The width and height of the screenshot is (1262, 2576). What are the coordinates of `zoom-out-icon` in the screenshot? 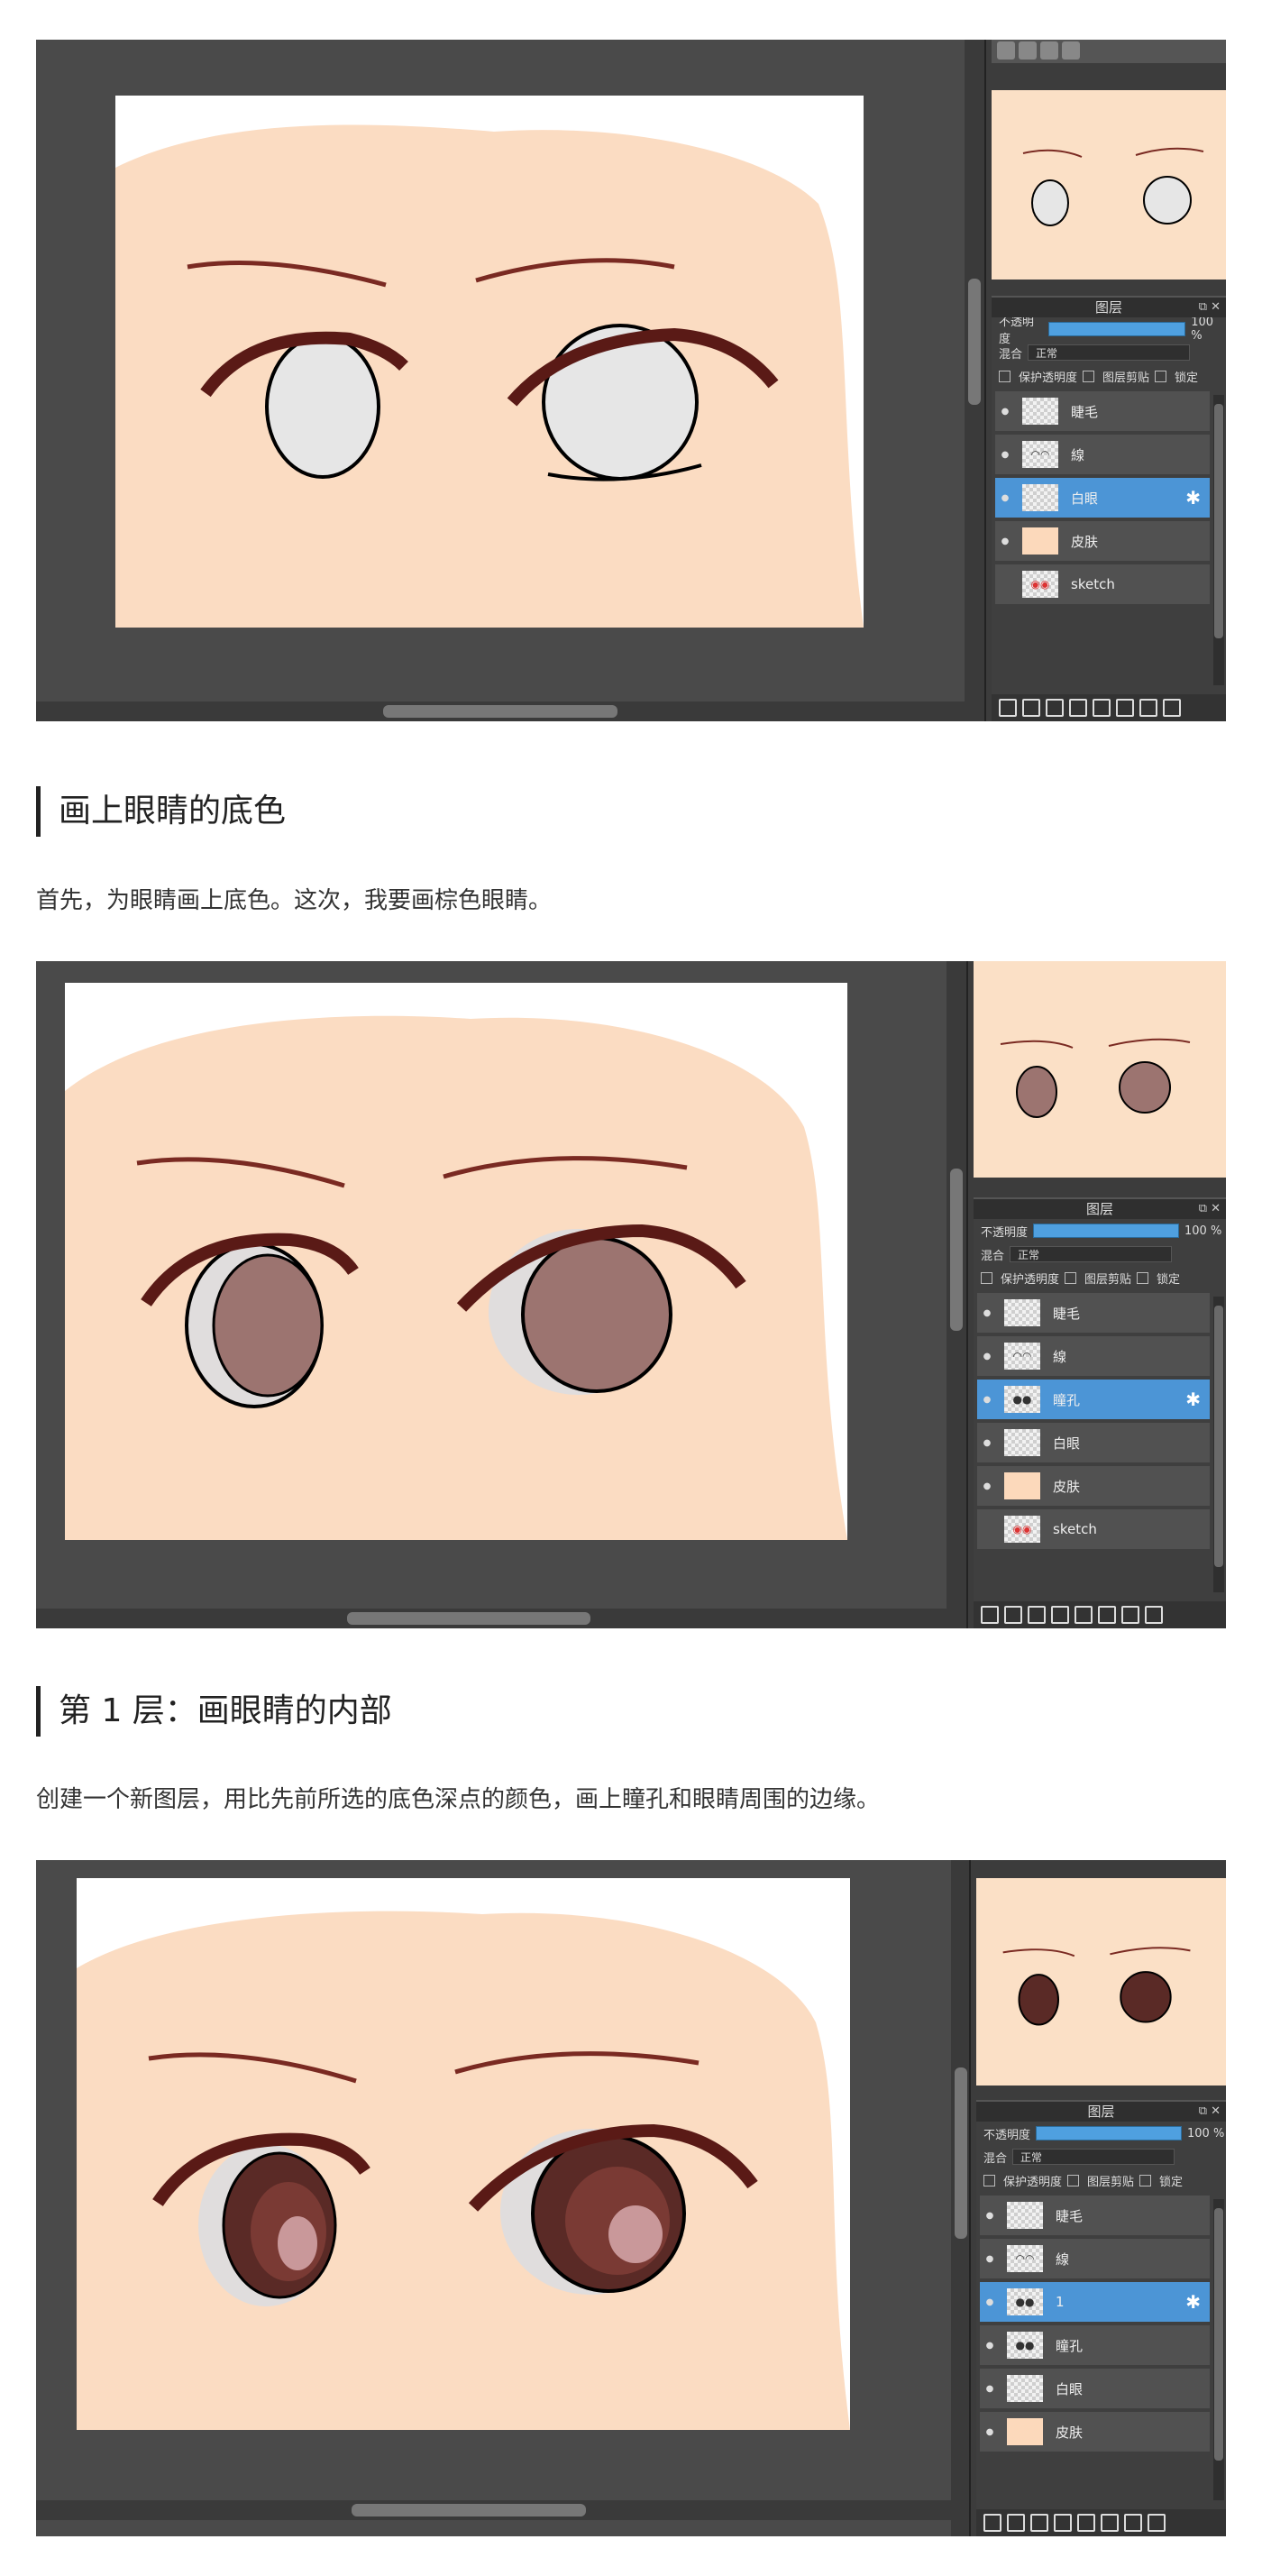 It's located at (1028, 50).